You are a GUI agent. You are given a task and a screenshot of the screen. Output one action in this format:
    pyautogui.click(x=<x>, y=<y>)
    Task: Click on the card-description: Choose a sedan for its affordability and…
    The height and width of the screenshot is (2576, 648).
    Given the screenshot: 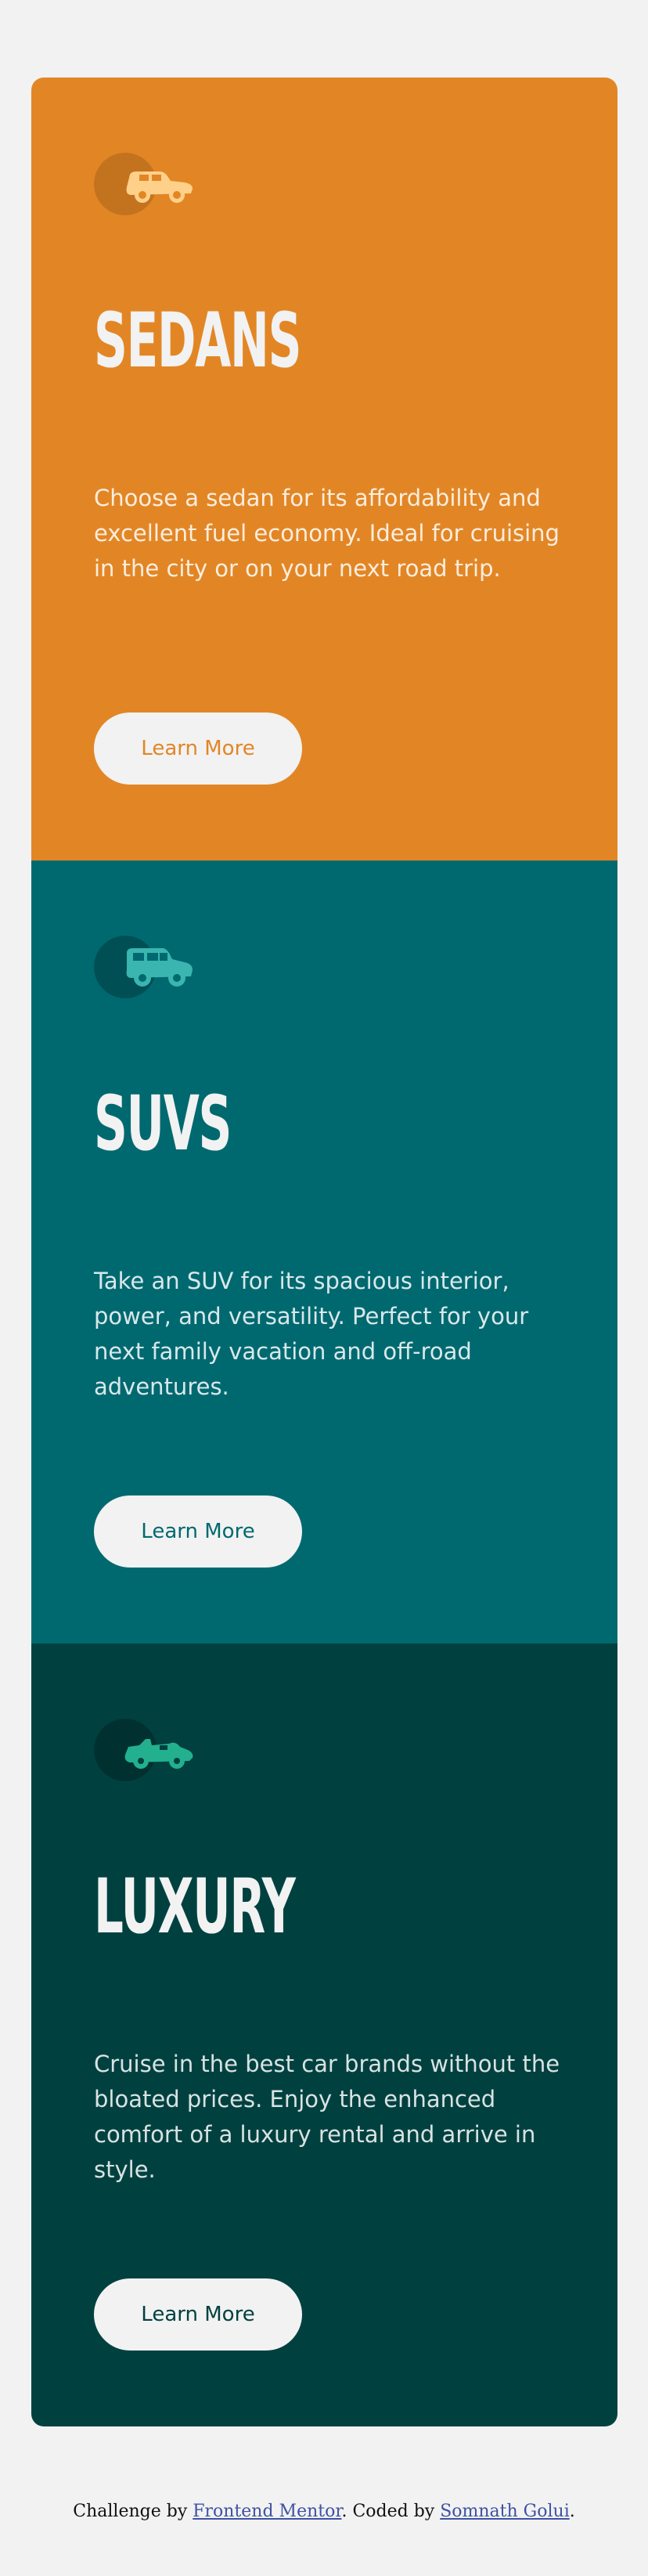 What is the action you would take?
    pyautogui.click(x=327, y=533)
    